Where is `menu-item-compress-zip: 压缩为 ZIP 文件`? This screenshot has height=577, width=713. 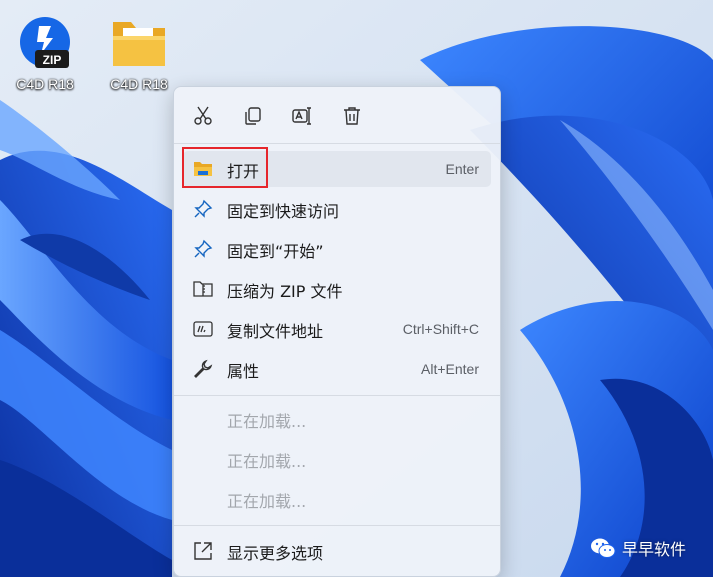
menu-item-compress-zip: 压缩为 ZIP 文件 is located at coordinates (337, 289).